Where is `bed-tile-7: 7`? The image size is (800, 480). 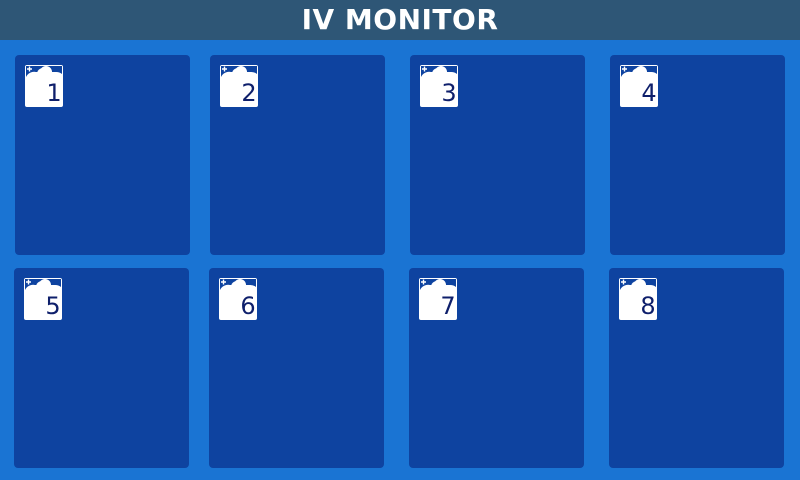
bed-tile-7: 7 is located at coordinates (496, 368).